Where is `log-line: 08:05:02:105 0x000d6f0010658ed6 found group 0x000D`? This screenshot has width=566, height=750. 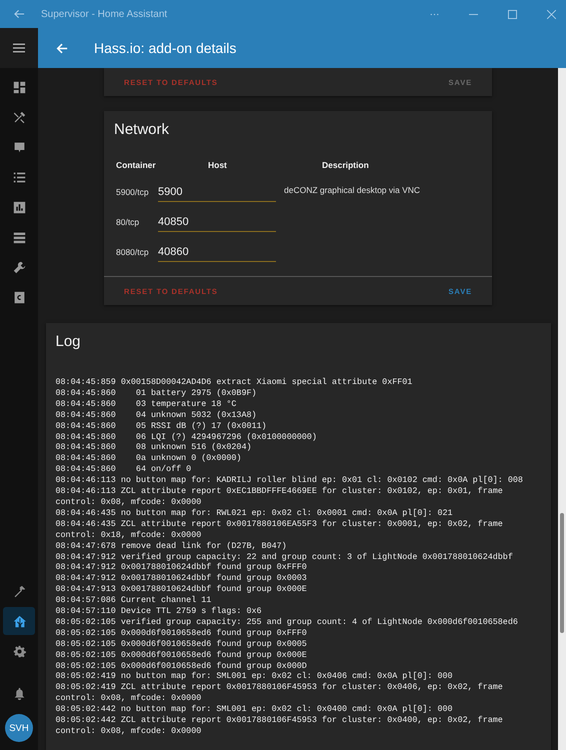
log-line: 08:05:02:105 0x000d6f0010658ed6 found group 0x000D is located at coordinates (182, 666).